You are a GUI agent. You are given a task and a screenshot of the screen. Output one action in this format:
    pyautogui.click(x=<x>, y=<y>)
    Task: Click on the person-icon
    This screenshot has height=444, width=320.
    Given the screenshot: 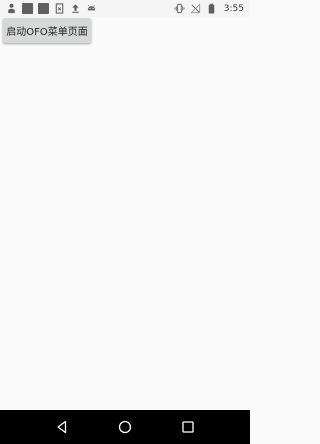 What is the action you would take?
    pyautogui.click(x=11, y=8)
    